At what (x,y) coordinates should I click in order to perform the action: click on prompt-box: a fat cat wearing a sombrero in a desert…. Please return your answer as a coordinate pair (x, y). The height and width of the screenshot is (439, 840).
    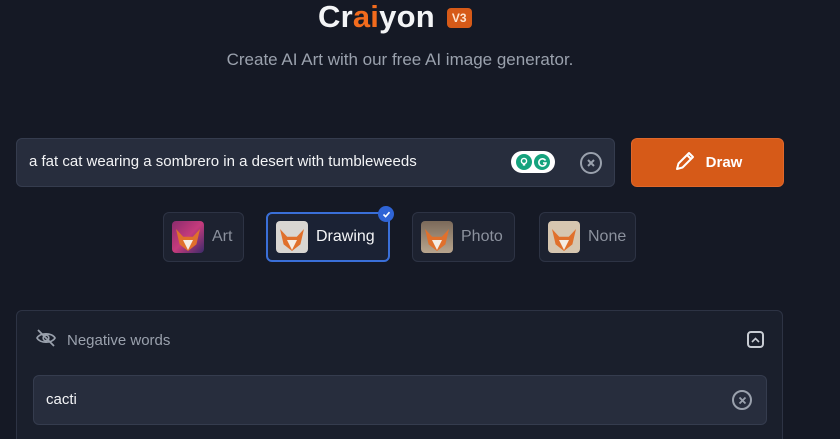
    Looking at the image, I should click on (315, 162).